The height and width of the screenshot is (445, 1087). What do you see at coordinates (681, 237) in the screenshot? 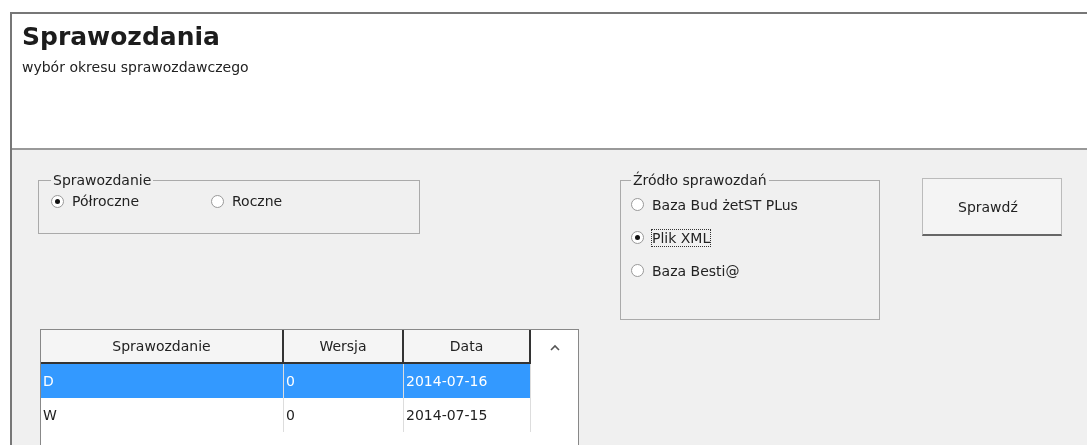
I see `radio-label: Plik XML` at bounding box center [681, 237].